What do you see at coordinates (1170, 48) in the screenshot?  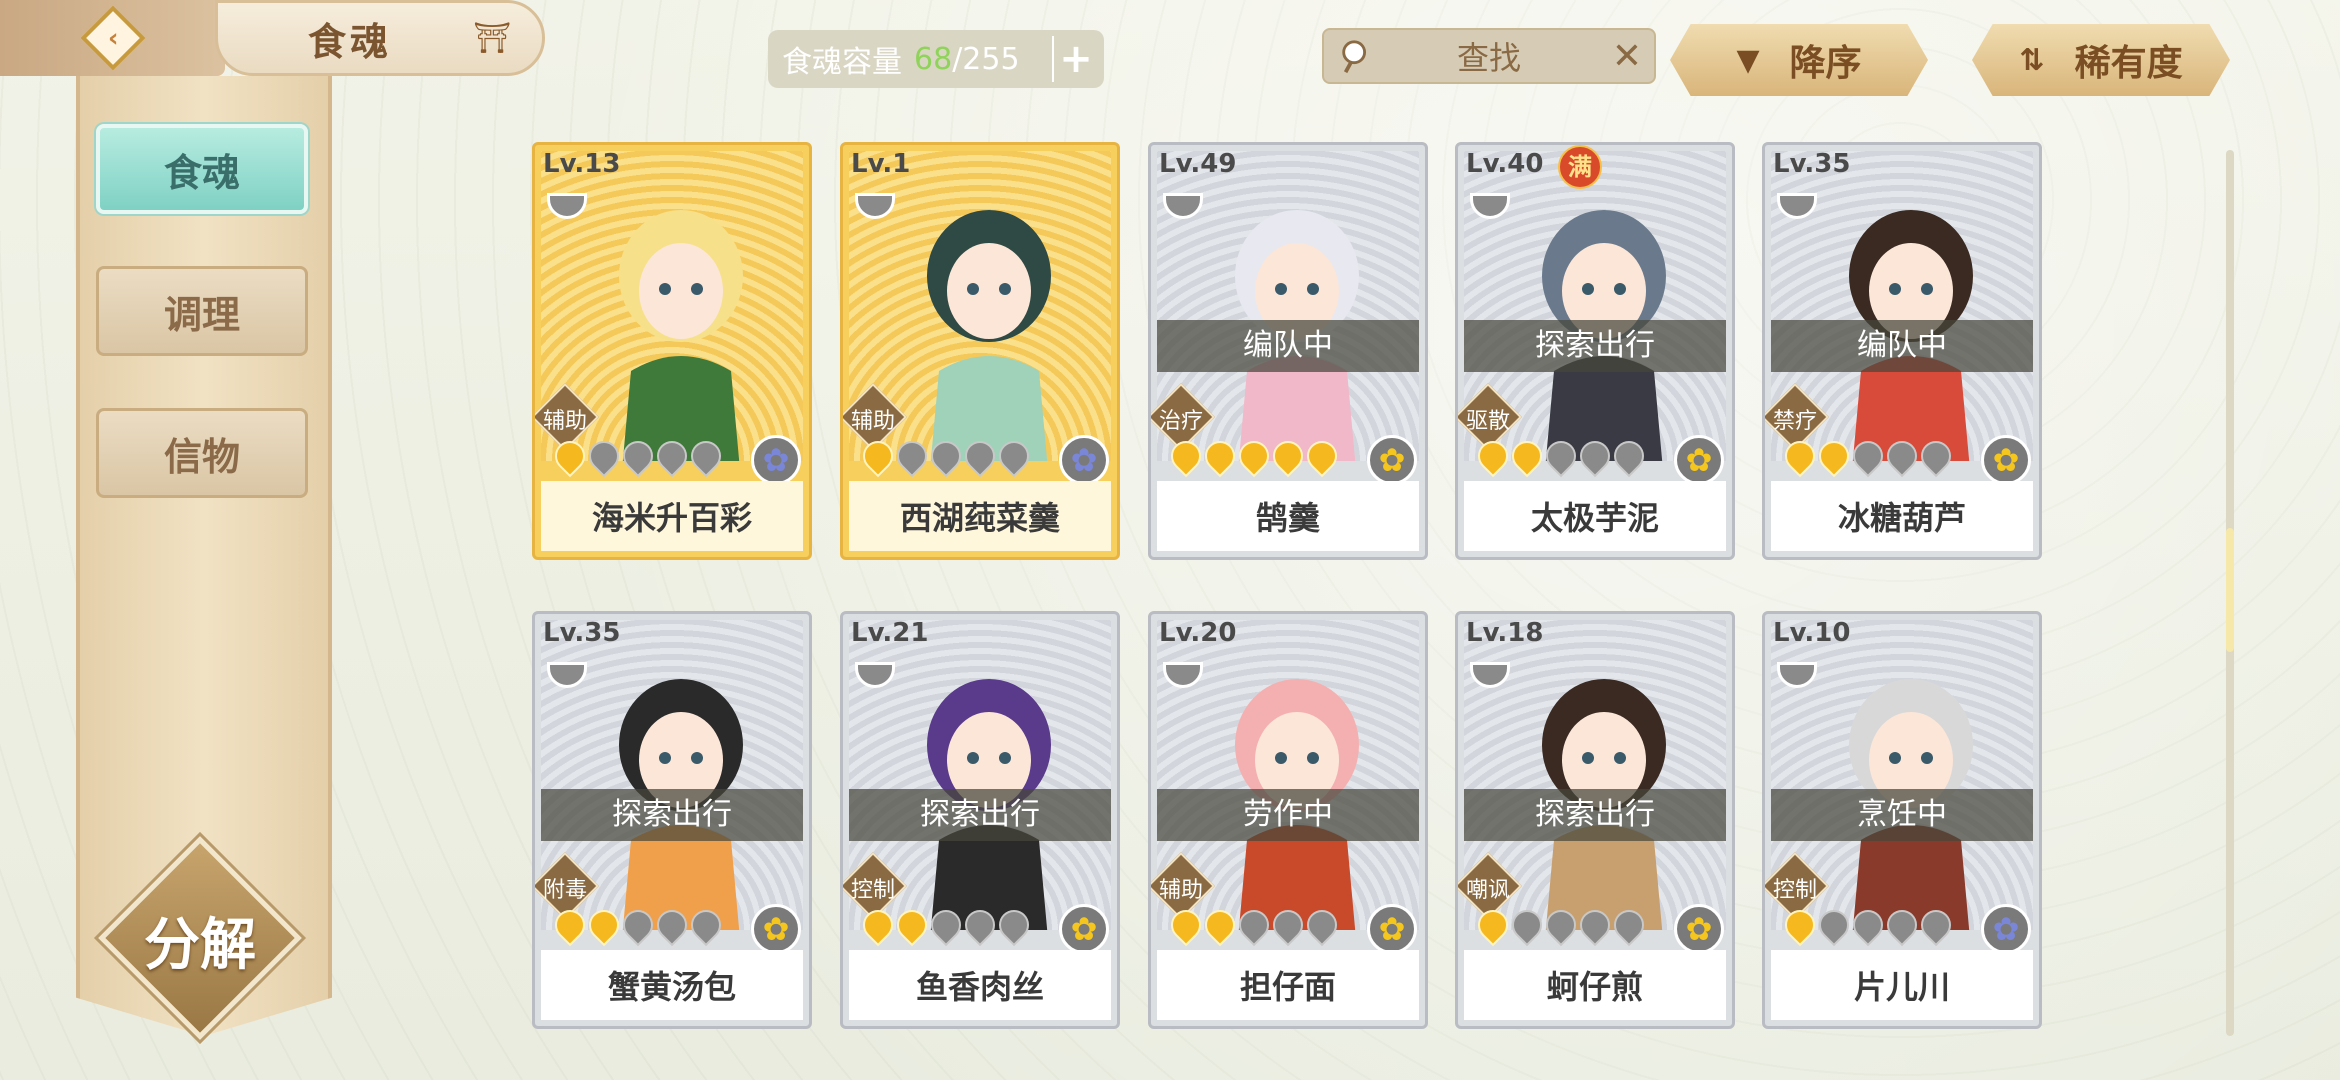 I see `top-bar: ‹ 食魂 ⛩ 食魂容量 68 /255 + 查找 ✕ ▼ 降序 ⇅ 稀有度` at bounding box center [1170, 48].